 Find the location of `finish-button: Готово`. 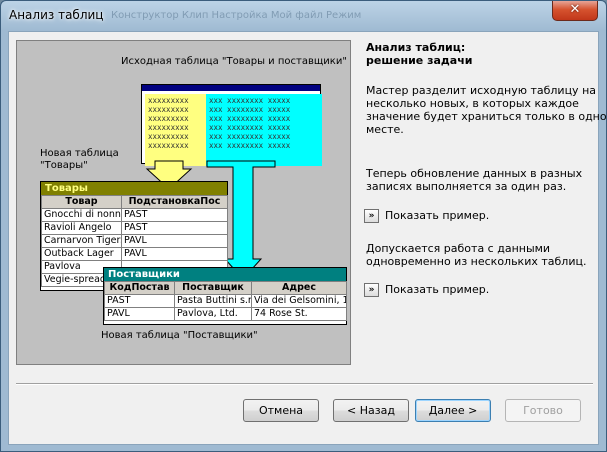

finish-button: Готово is located at coordinates (543, 410).